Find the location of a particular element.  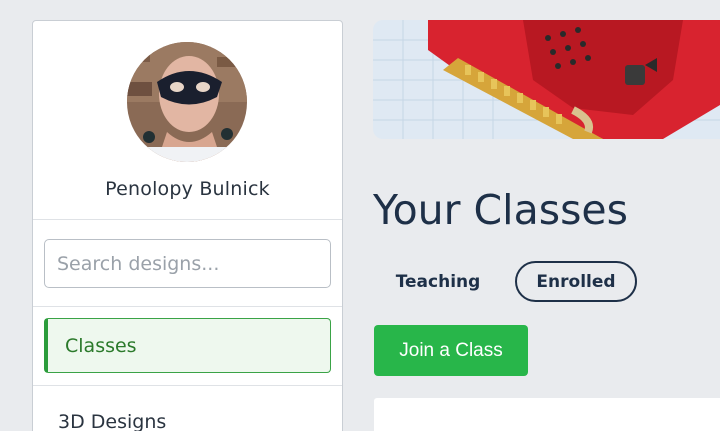

avatar-photo-icon is located at coordinates (187, 102).